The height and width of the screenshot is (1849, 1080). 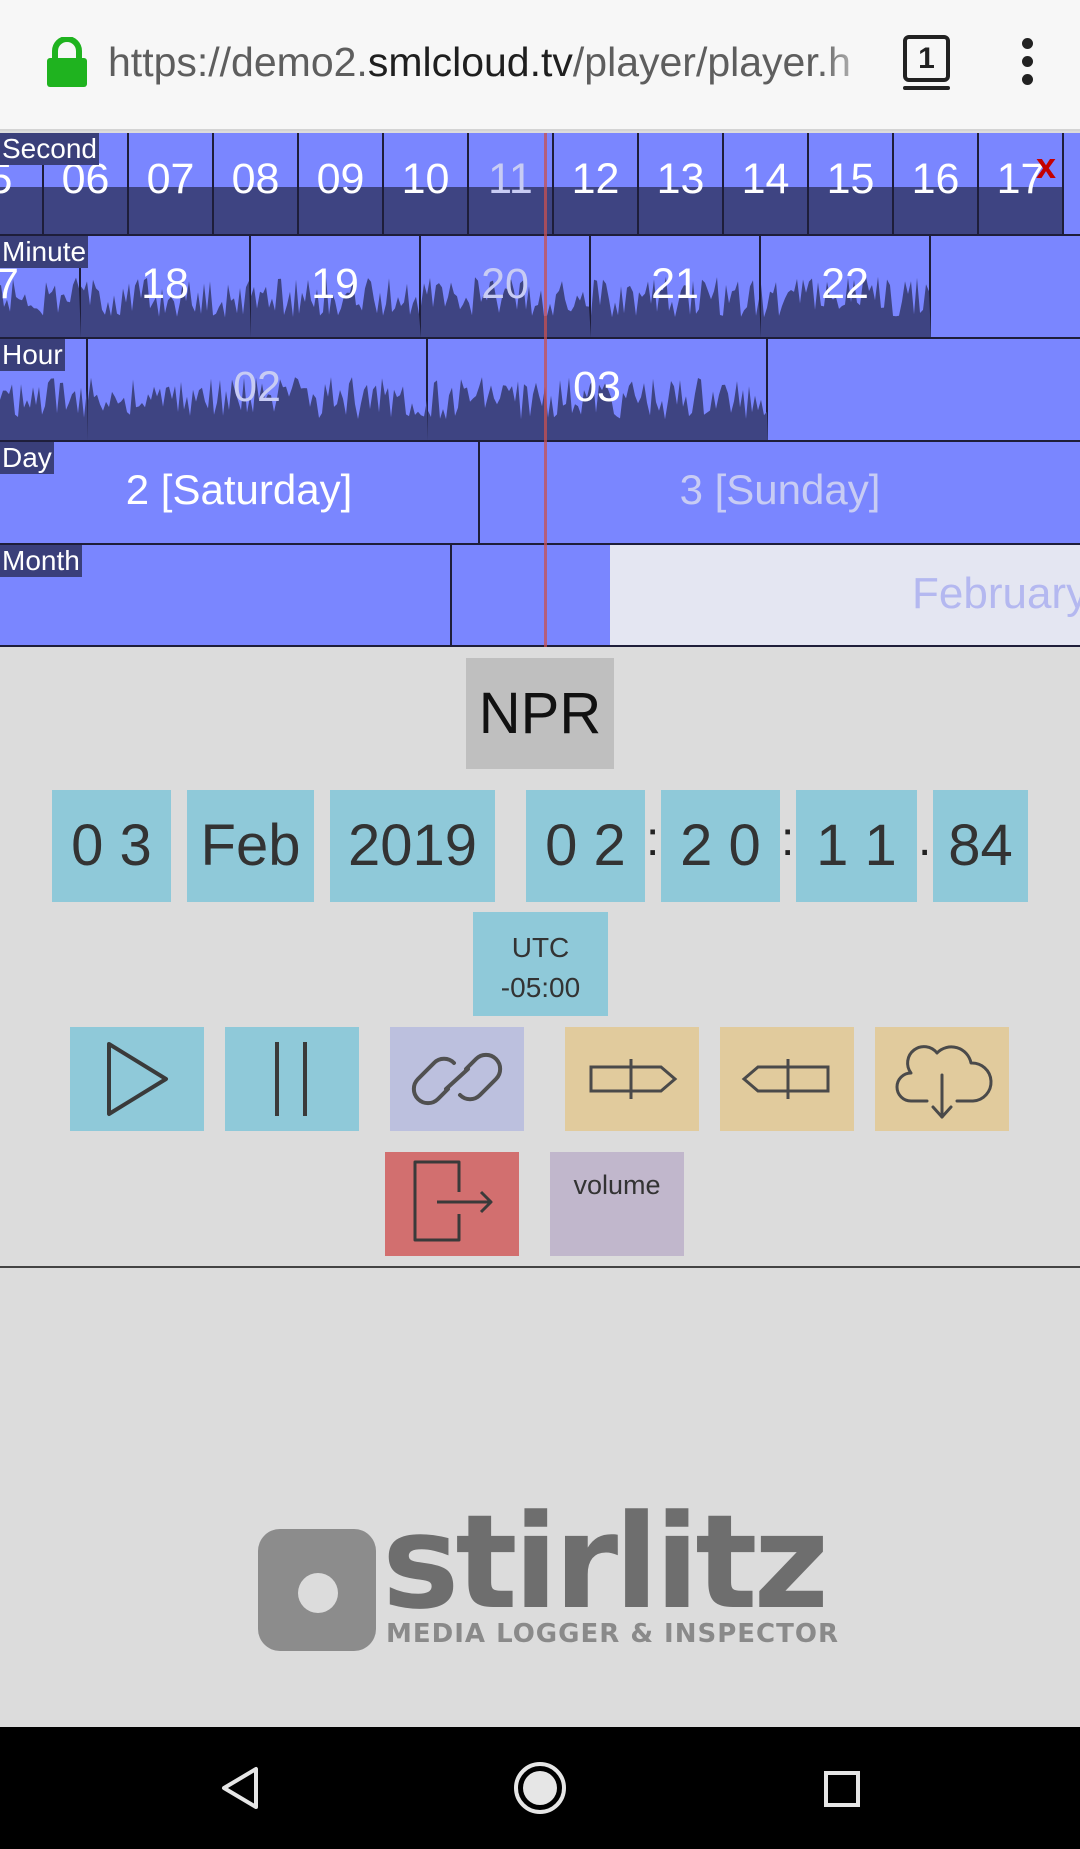 I want to click on minute-cell-label: 21, so click(x=675, y=284).